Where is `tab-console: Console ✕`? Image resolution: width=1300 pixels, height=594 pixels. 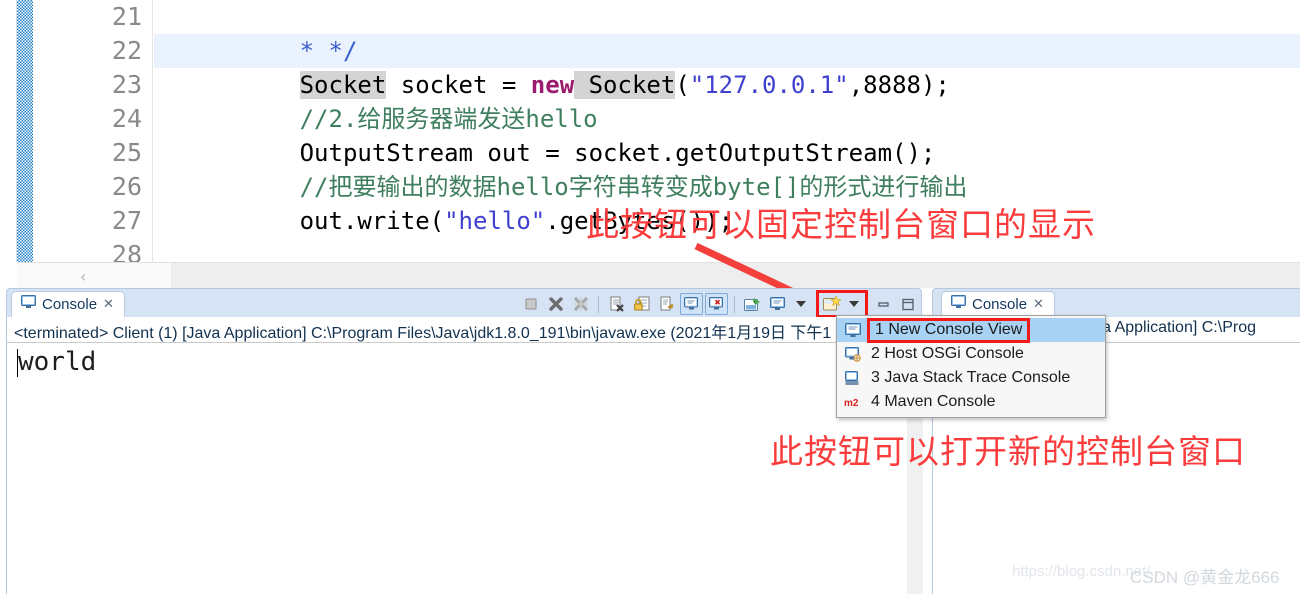 tab-console: Console ✕ is located at coordinates (68, 304).